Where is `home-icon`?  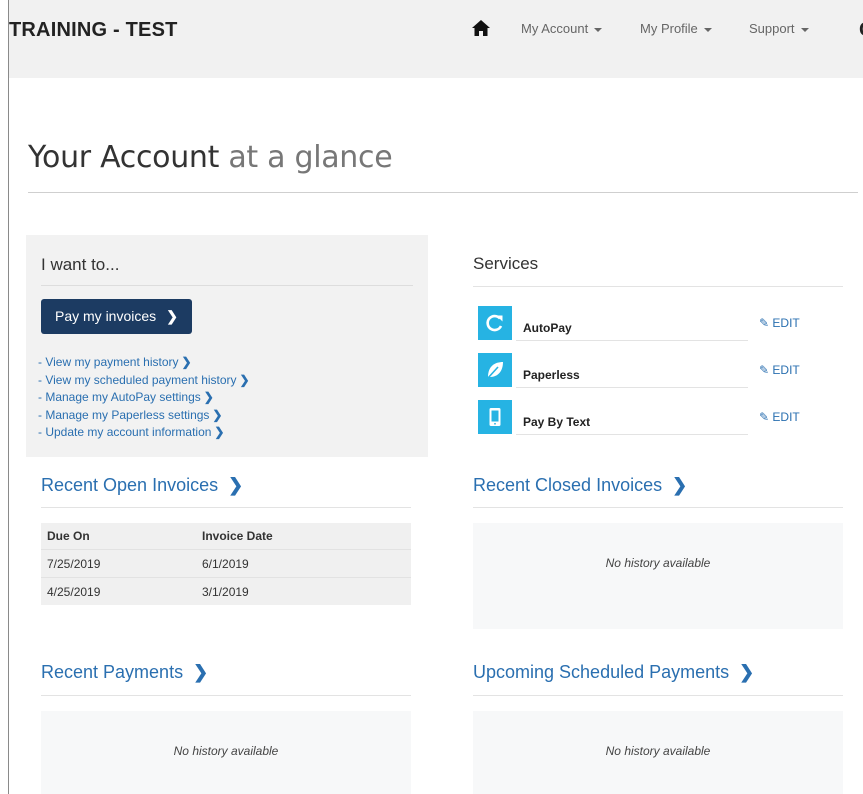
home-icon is located at coordinates (481, 28).